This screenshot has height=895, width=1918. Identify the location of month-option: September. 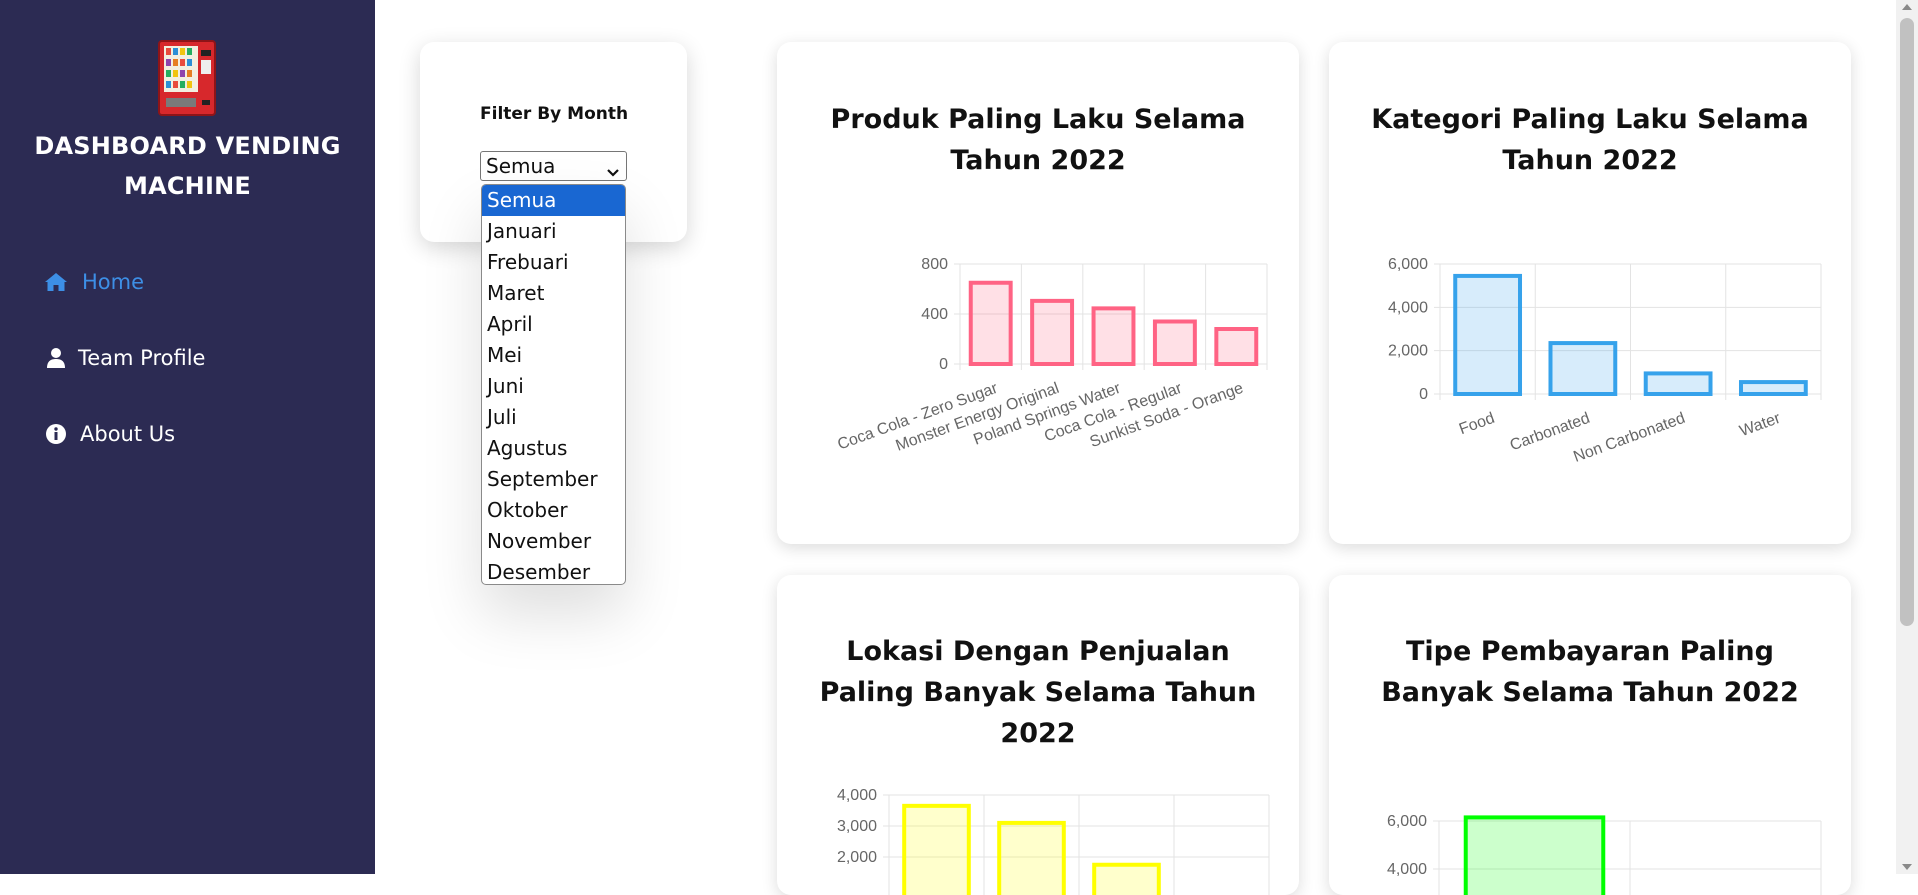
(553, 479).